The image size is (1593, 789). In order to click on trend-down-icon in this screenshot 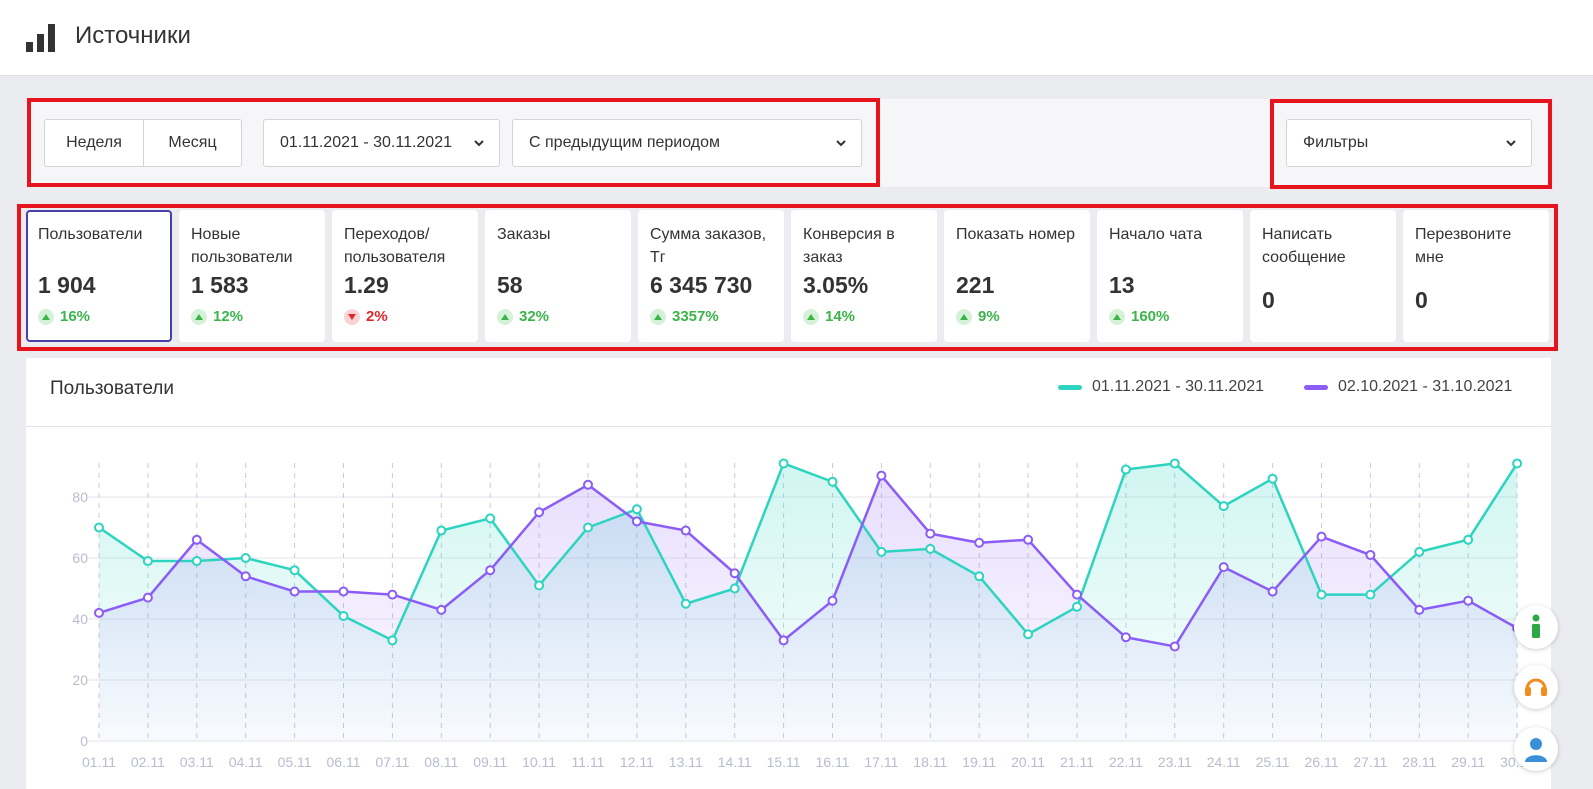, I will do `click(352, 316)`.